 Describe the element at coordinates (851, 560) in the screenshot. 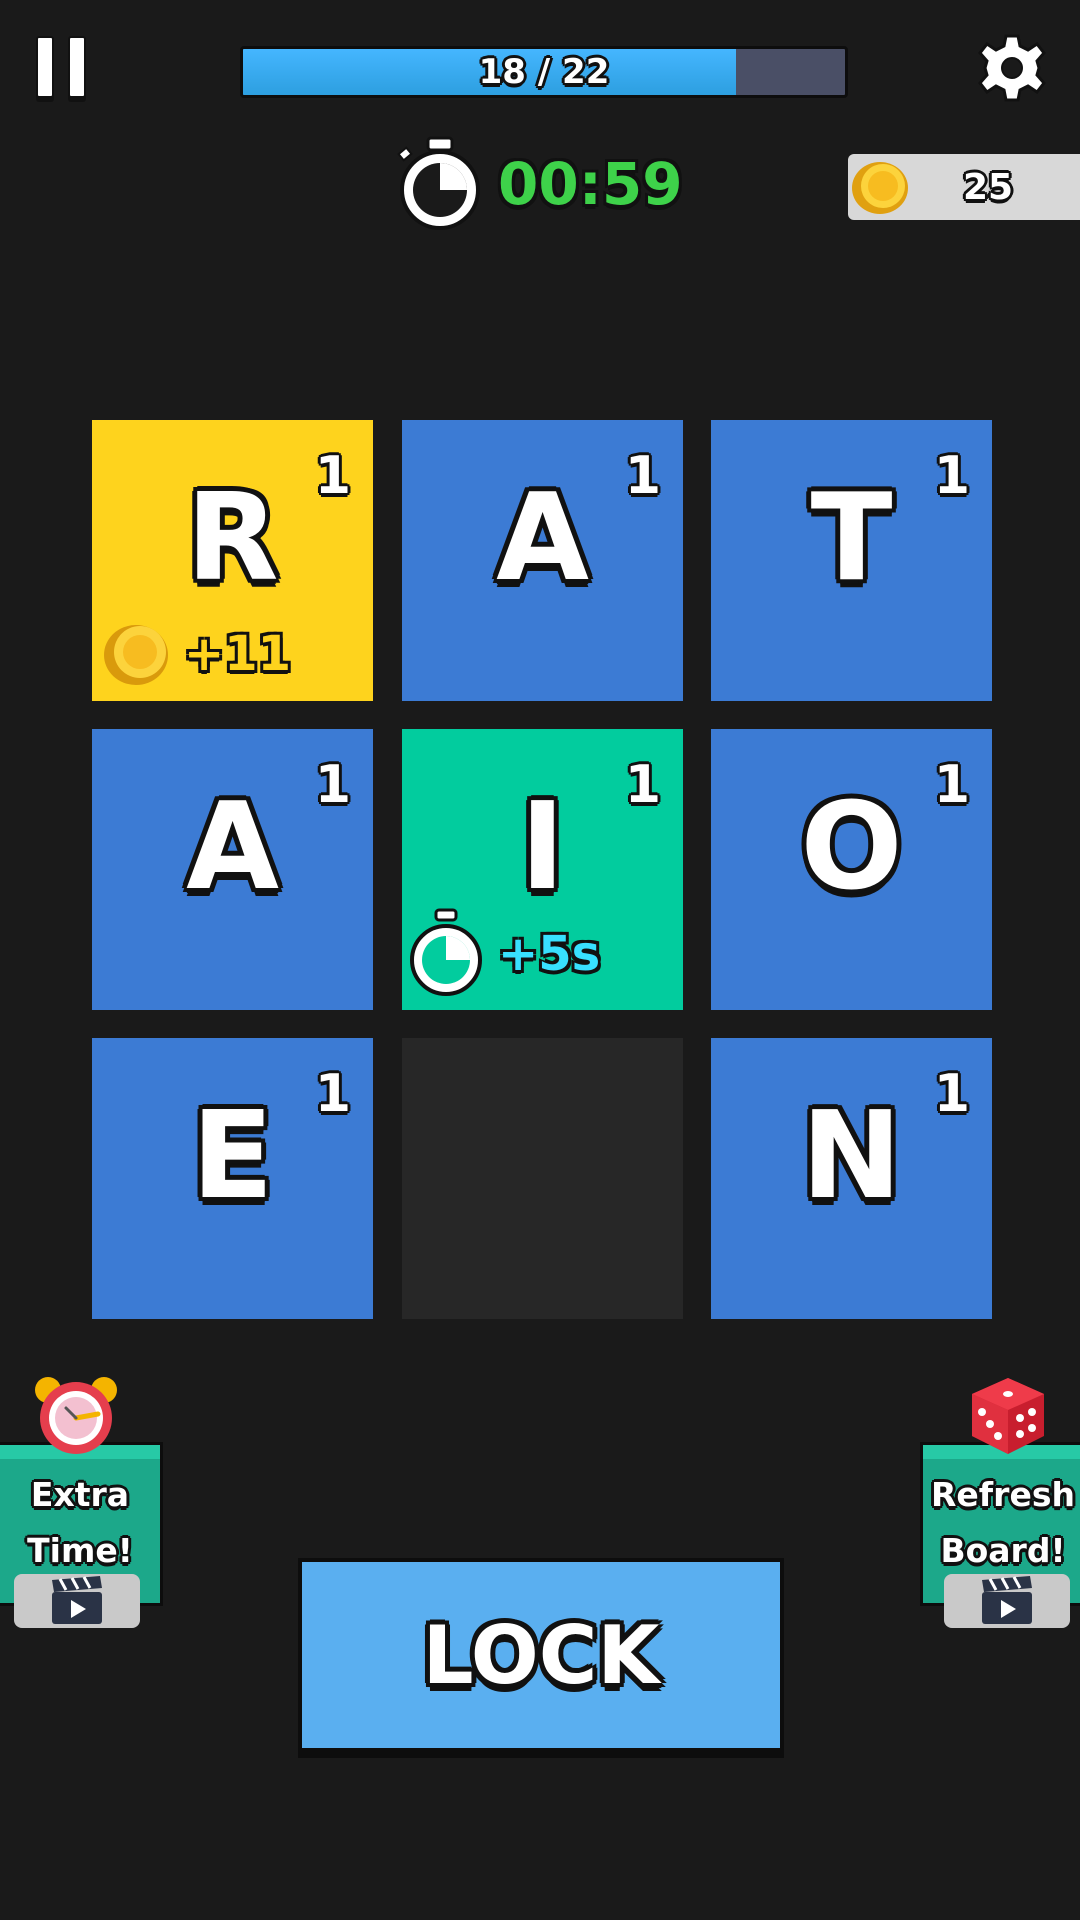

I see `letter-tile: T 1` at that location.